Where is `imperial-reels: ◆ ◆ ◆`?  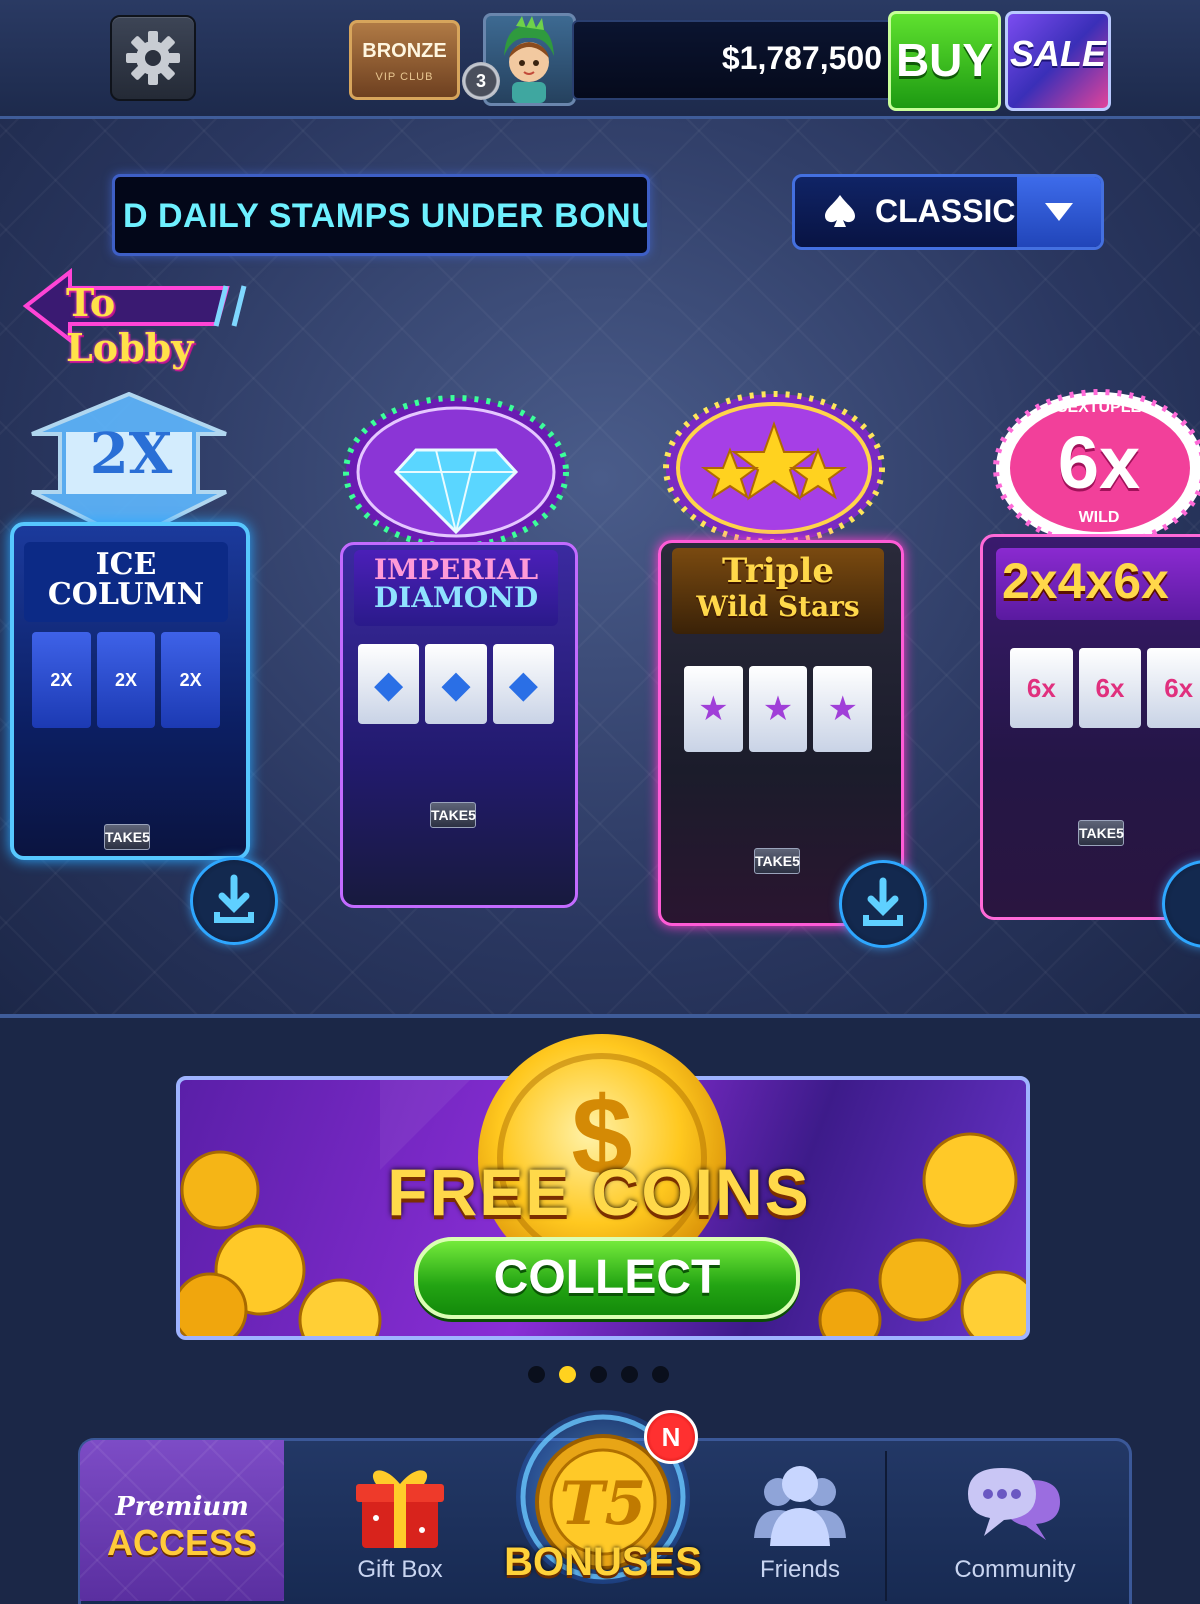 imperial-reels: ◆ ◆ ◆ is located at coordinates (456, 684).